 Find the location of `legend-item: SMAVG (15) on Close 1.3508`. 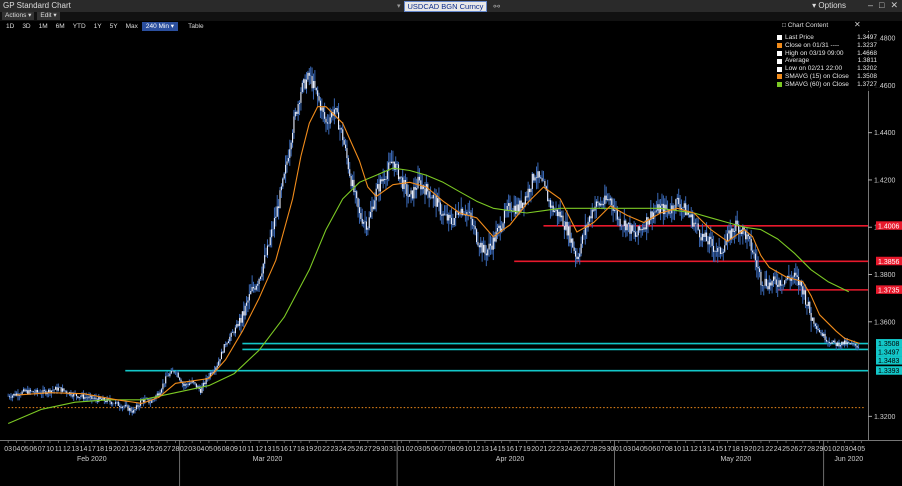

legend-item: SMAVG (15) on Close 1.3508 is located at coordinates (828, 77).